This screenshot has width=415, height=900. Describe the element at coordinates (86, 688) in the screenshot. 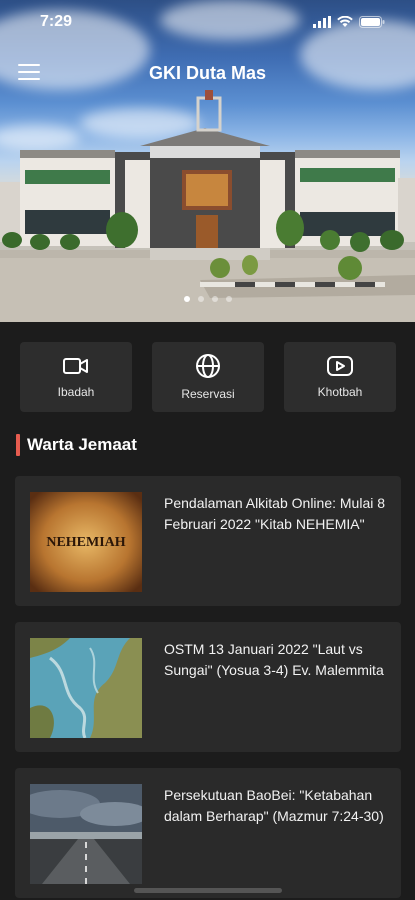

I see `news-thumbnail-river` at that location.